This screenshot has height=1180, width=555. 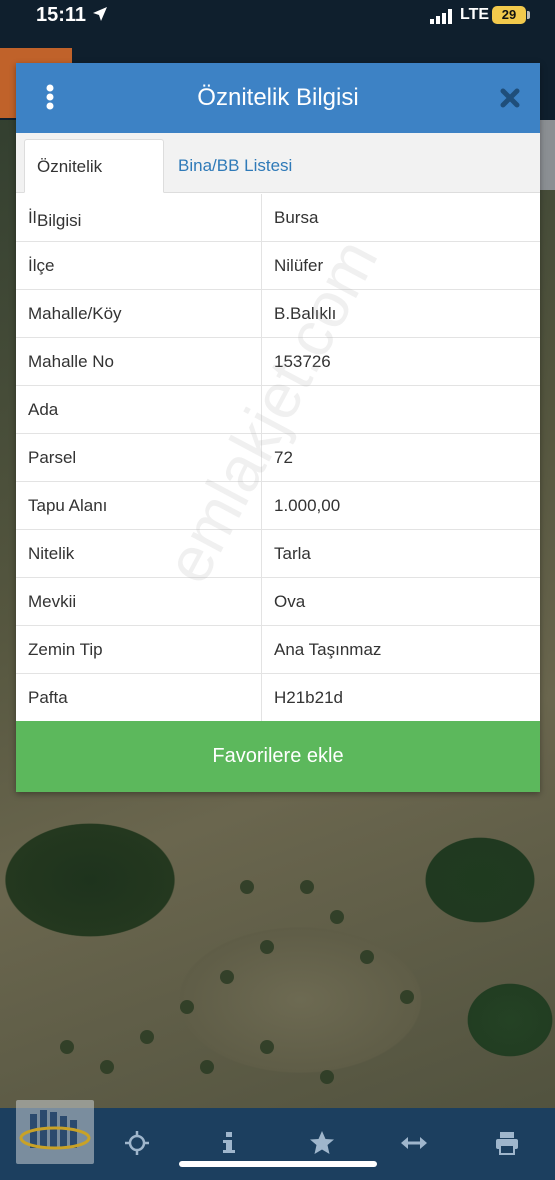 I want to click on row-value: 1.000,00, so click(x=307, y=505).